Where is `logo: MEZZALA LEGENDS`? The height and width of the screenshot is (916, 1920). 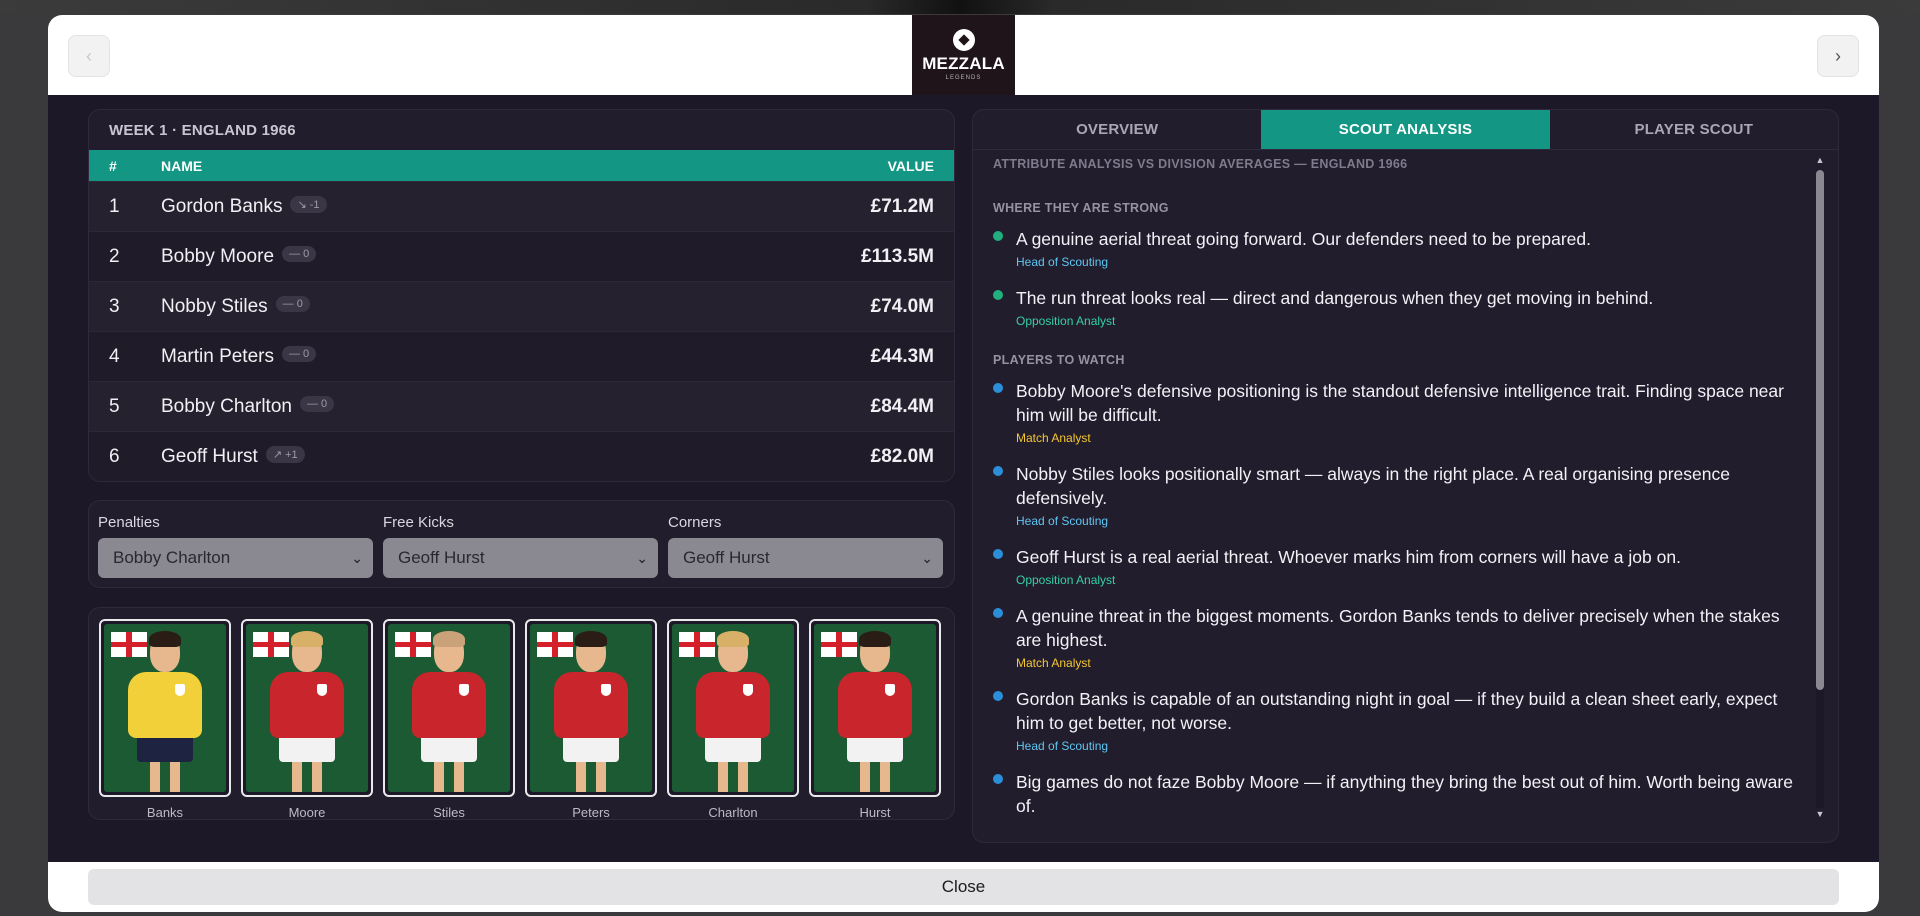 logo: MEZZALA LEGENDS is located at coordinates (963, 55).